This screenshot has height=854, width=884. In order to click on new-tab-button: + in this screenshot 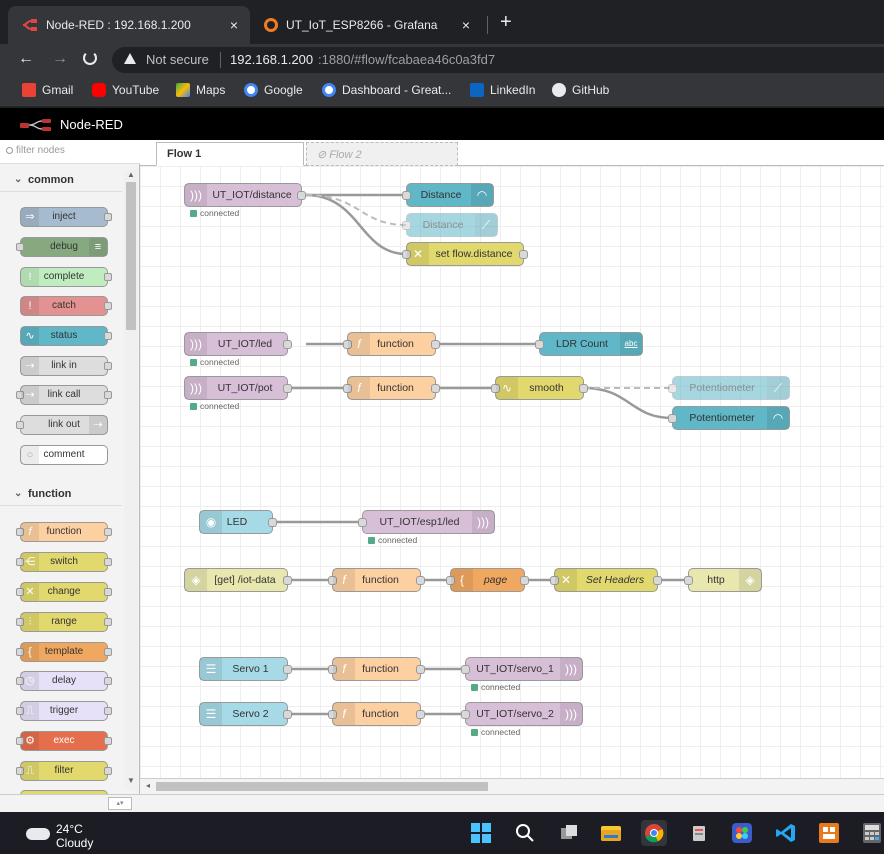, I will do `click(506, 22)`.